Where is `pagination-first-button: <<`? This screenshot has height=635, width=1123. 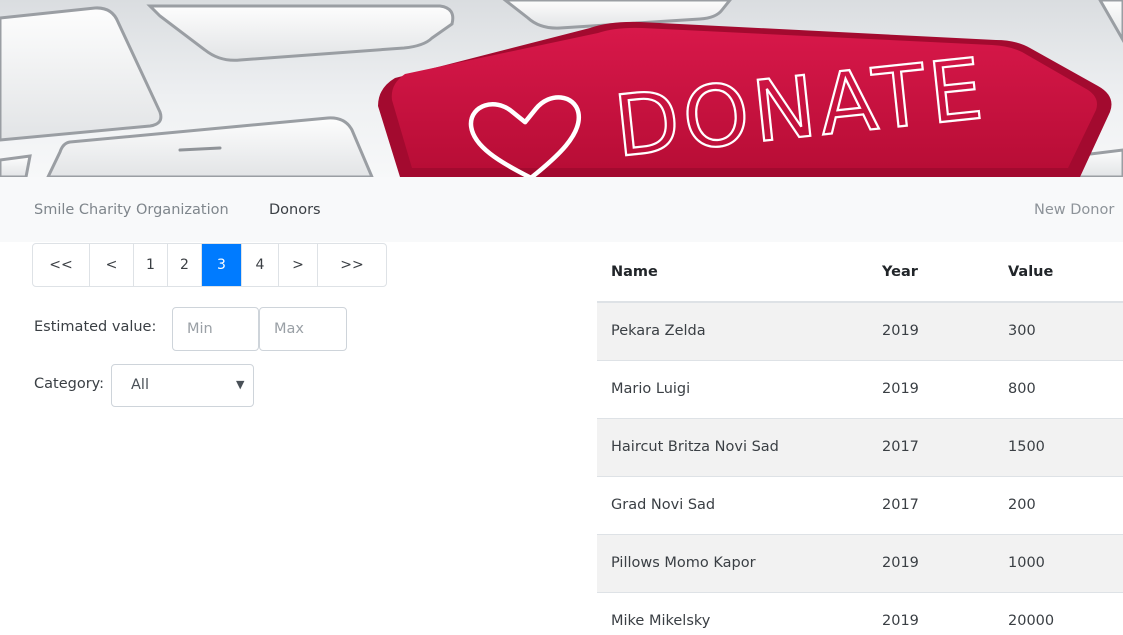
pagination-first-button: << is located at coordinates (61, 265).